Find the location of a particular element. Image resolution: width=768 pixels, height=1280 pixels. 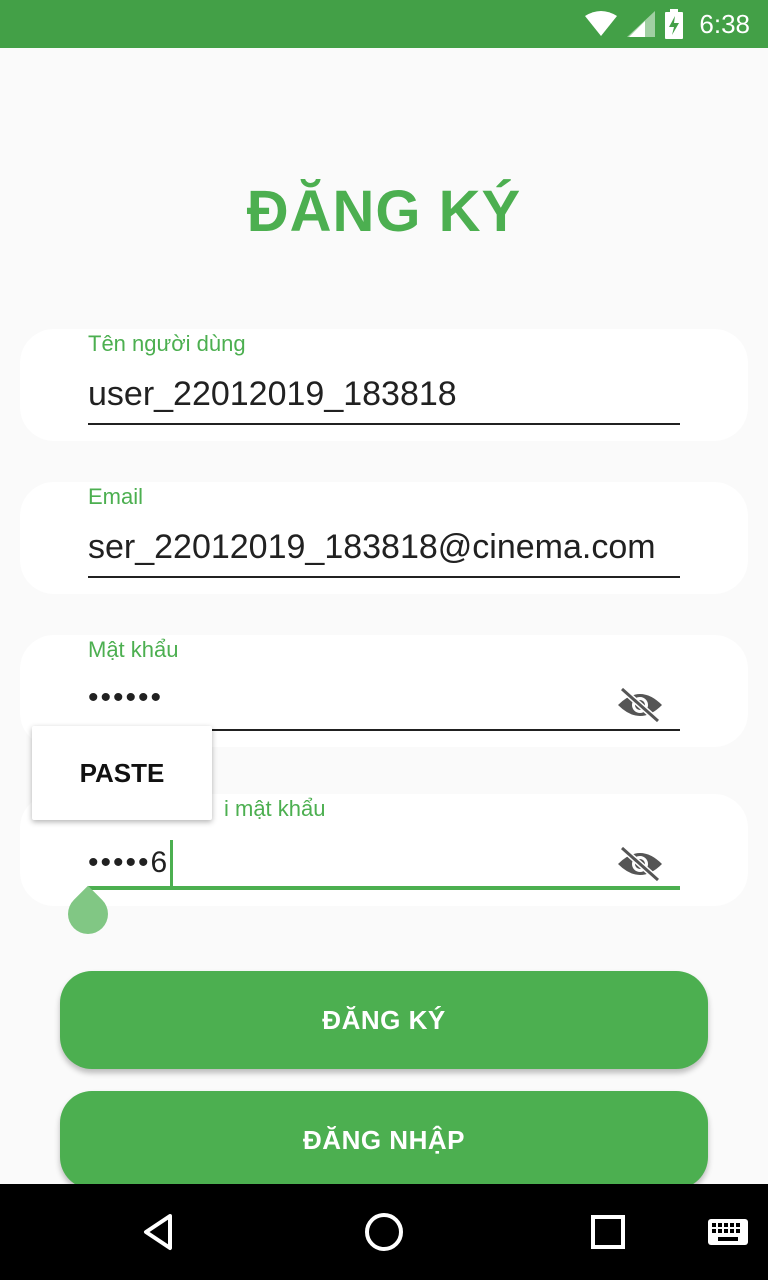

text-cursor is located at coordinates (172, 864).